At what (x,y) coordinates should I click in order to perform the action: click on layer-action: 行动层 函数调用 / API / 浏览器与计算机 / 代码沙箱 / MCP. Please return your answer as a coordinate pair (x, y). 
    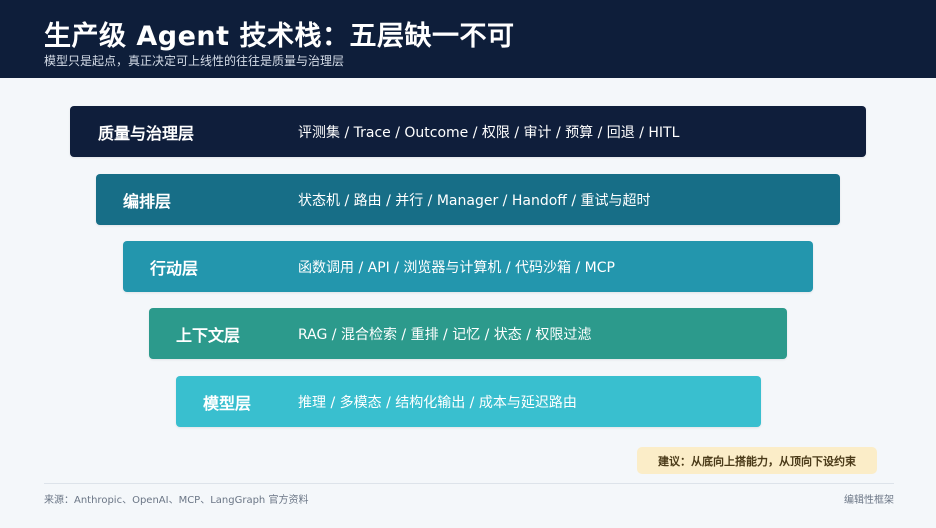
    Looking at the image, I should click on (468, 266).